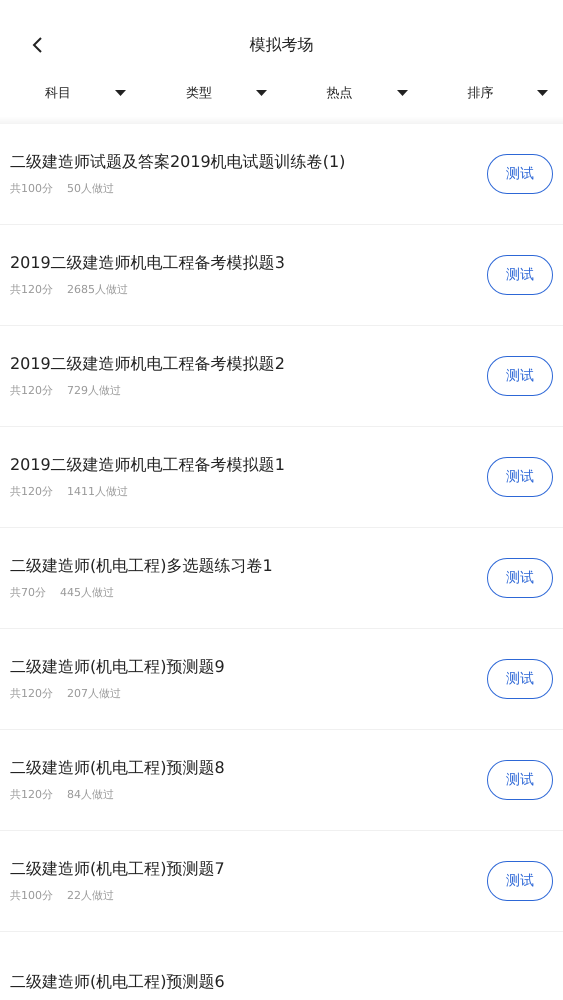 This screenshot has width=563, height=1000. I want to click on exam-title: 二级建造师(机电工程)预测题7, so click(117, 869).